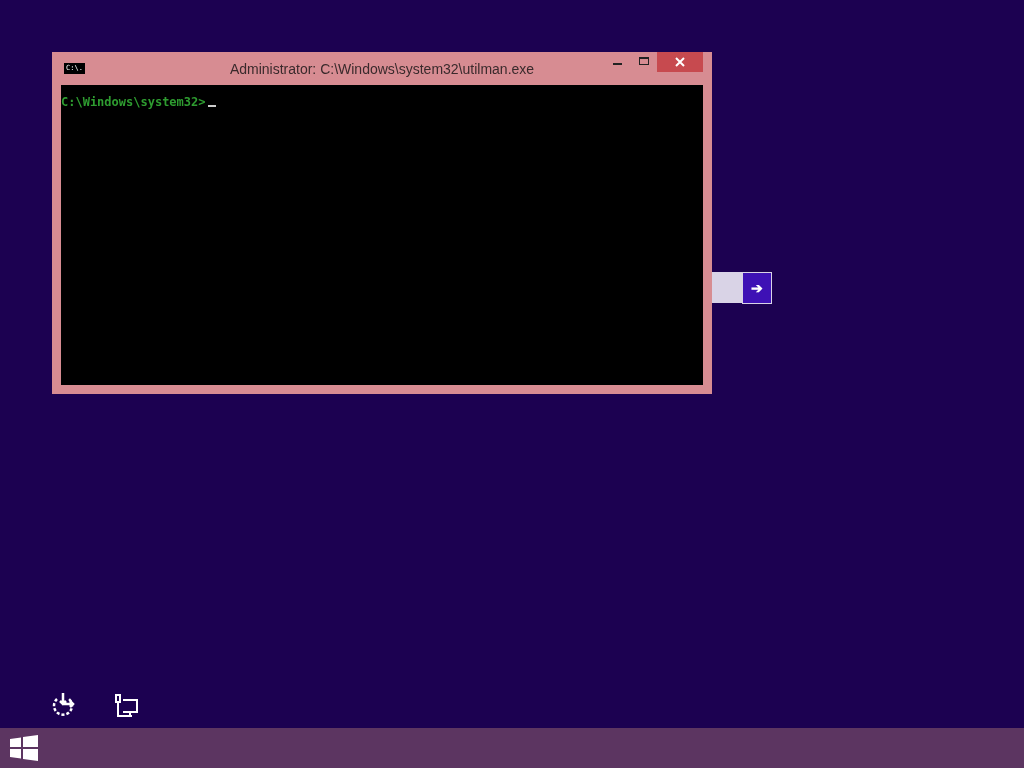 This screenshot has width=1024, height=768. I want to click on submit-button: ➔, so click(757, 288).